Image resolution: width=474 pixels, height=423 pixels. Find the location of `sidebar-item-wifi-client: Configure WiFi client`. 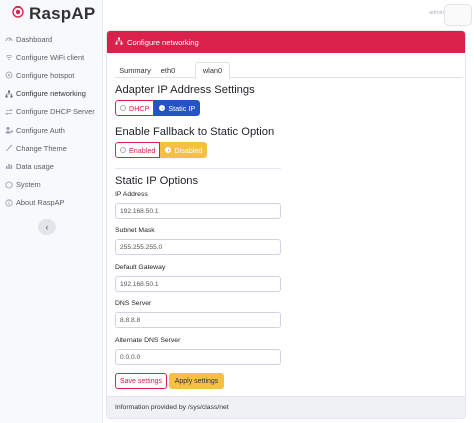

sidebar-item-wifi-client: Configure WiFi client is located at coordinates (51, 57).